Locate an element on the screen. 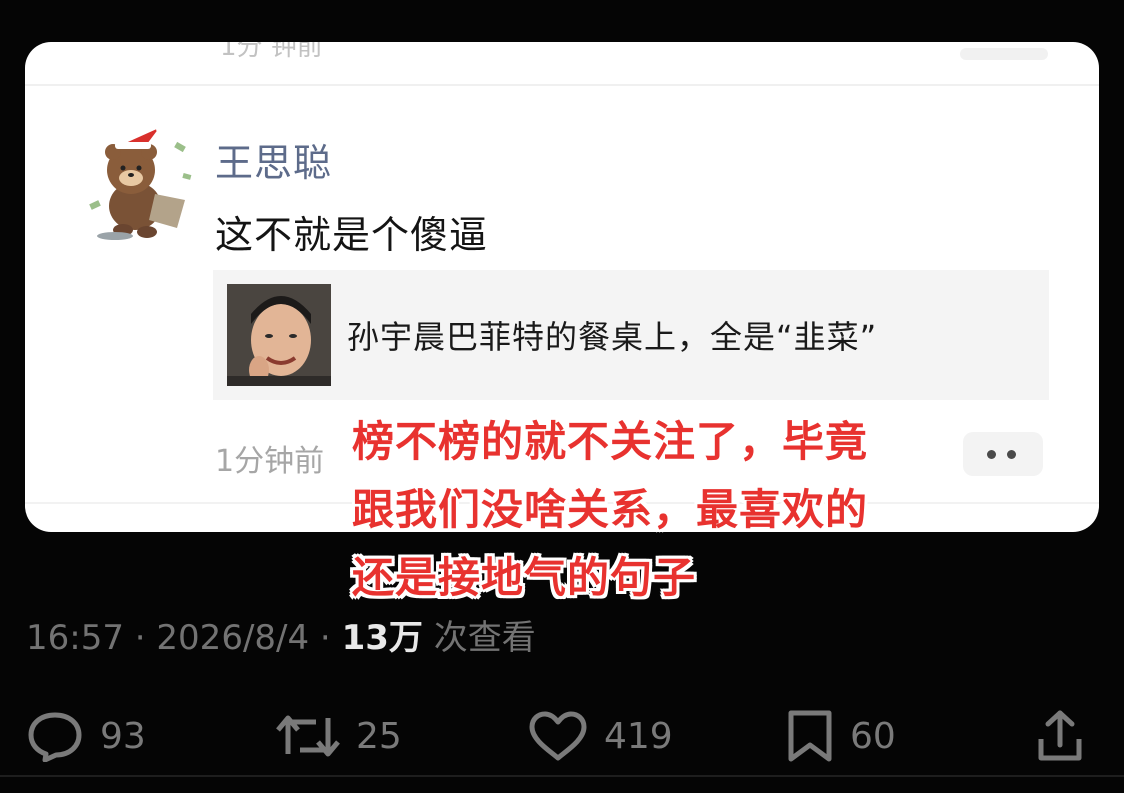 The height and width of the screenshot is (793, 1124). like-button: 419 is located at coordinates (600, 736).